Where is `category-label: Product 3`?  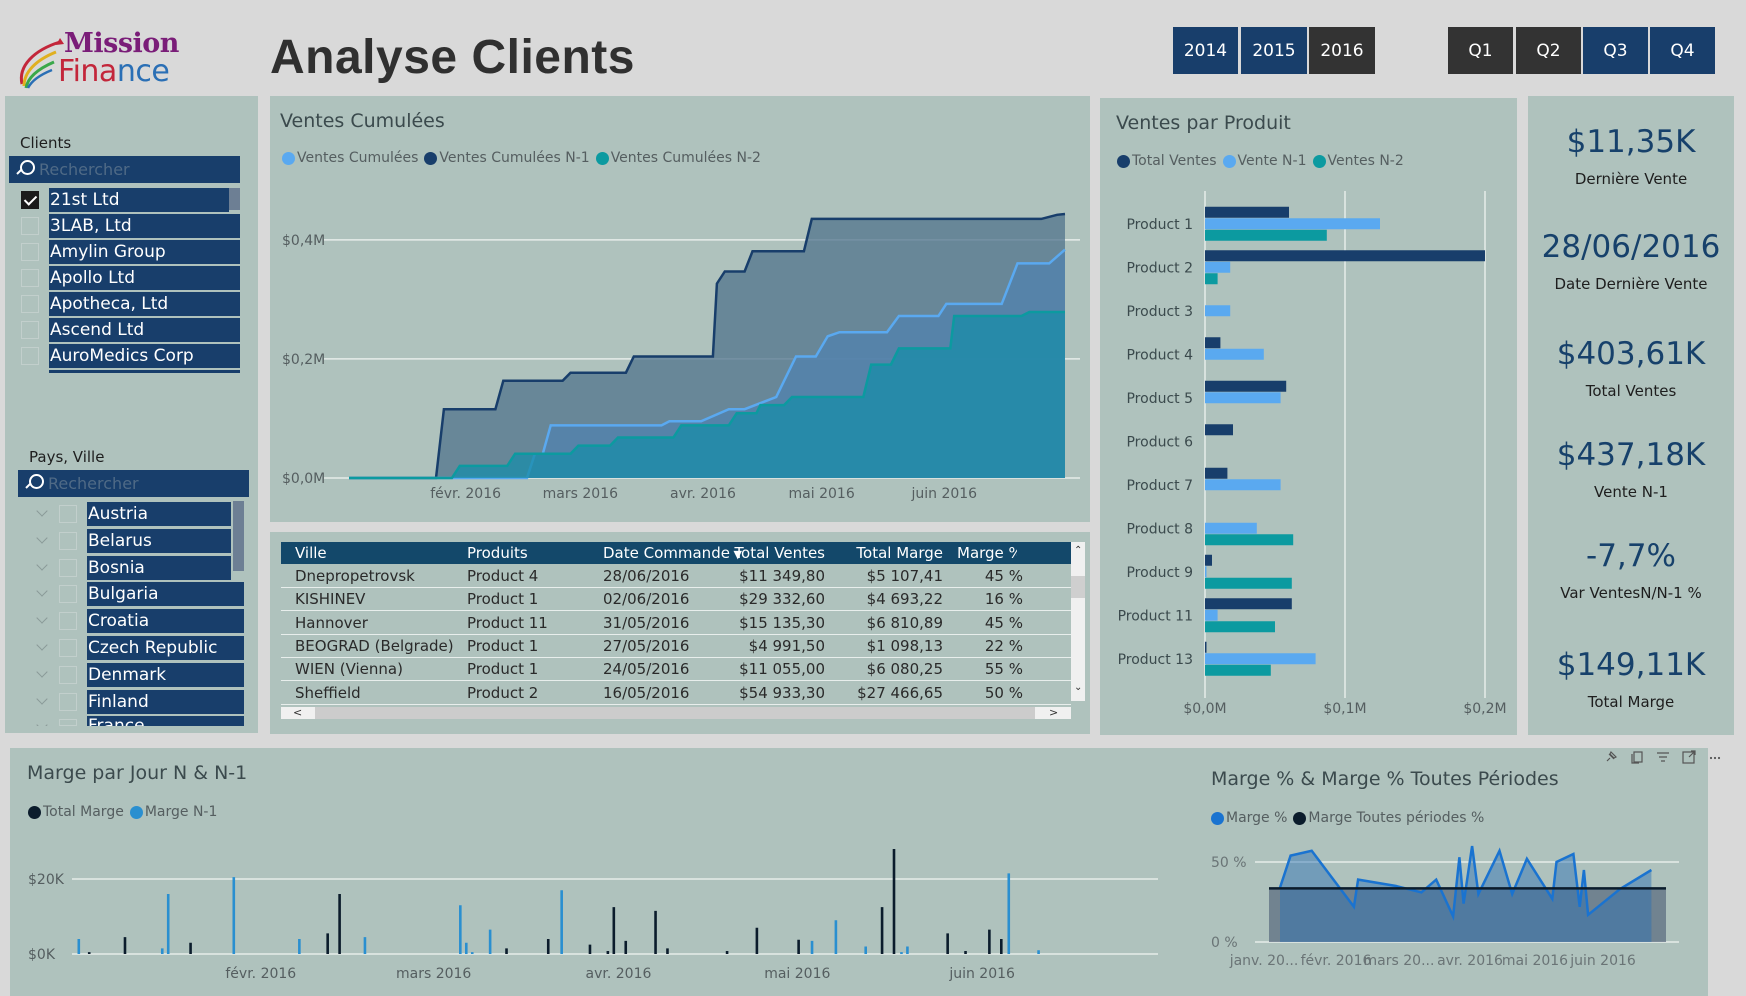
category-label: Product 3 is located at coordinates (1159, 312).